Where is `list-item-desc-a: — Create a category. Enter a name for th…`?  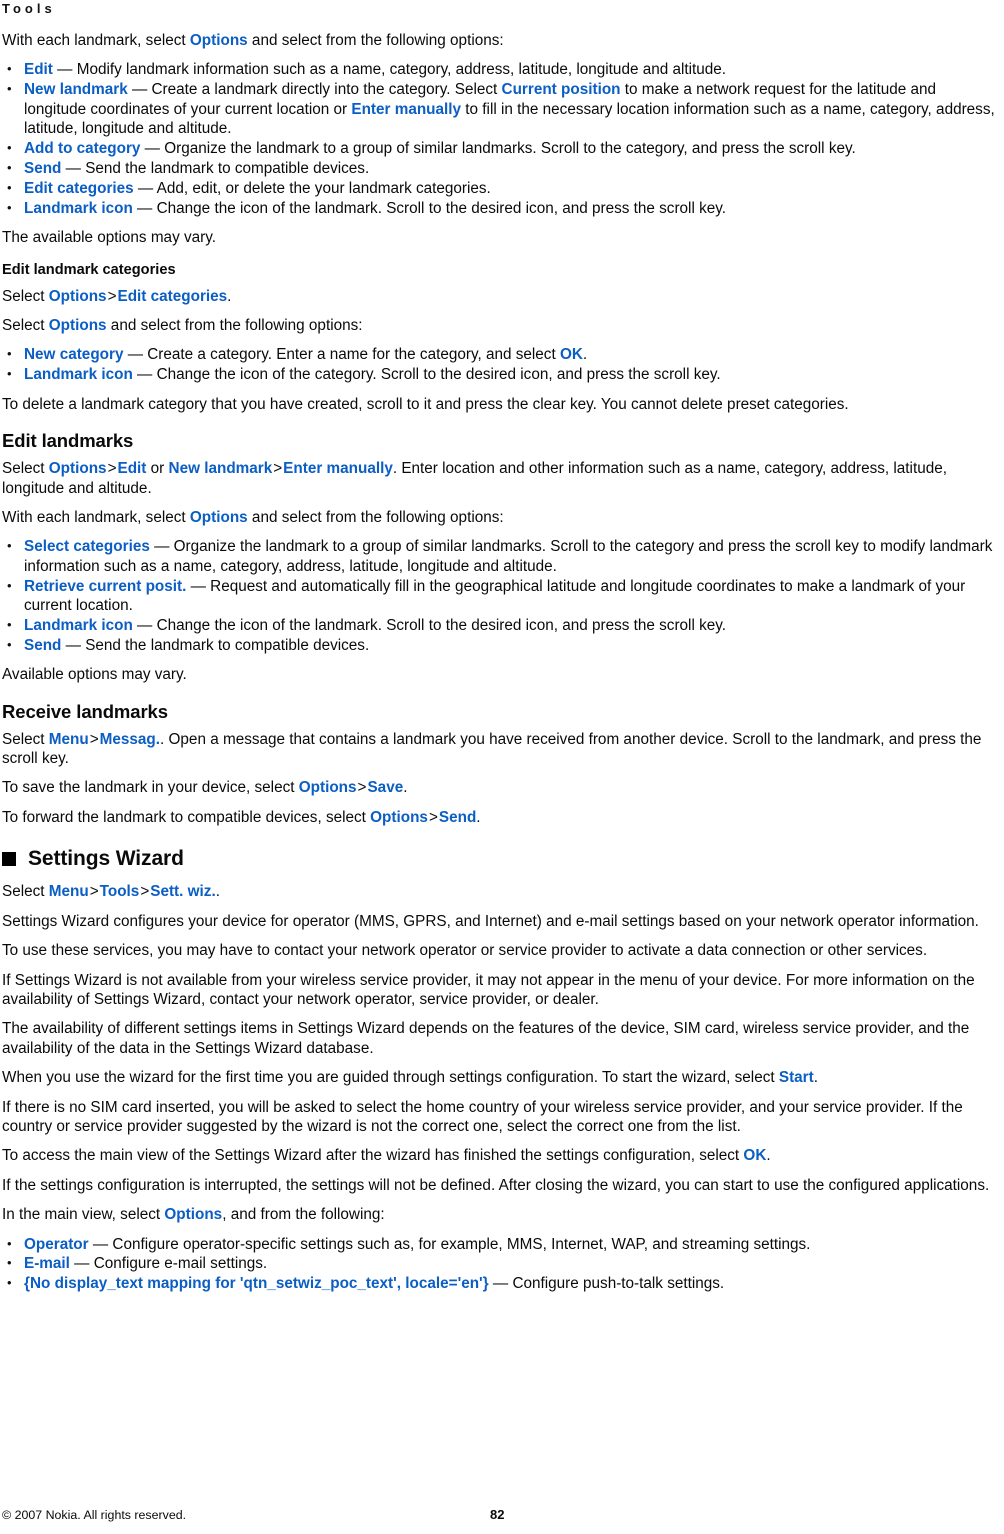 list-item-desc-a: — Create a category. Enter a name for th… is located at coordinates (341, 355).